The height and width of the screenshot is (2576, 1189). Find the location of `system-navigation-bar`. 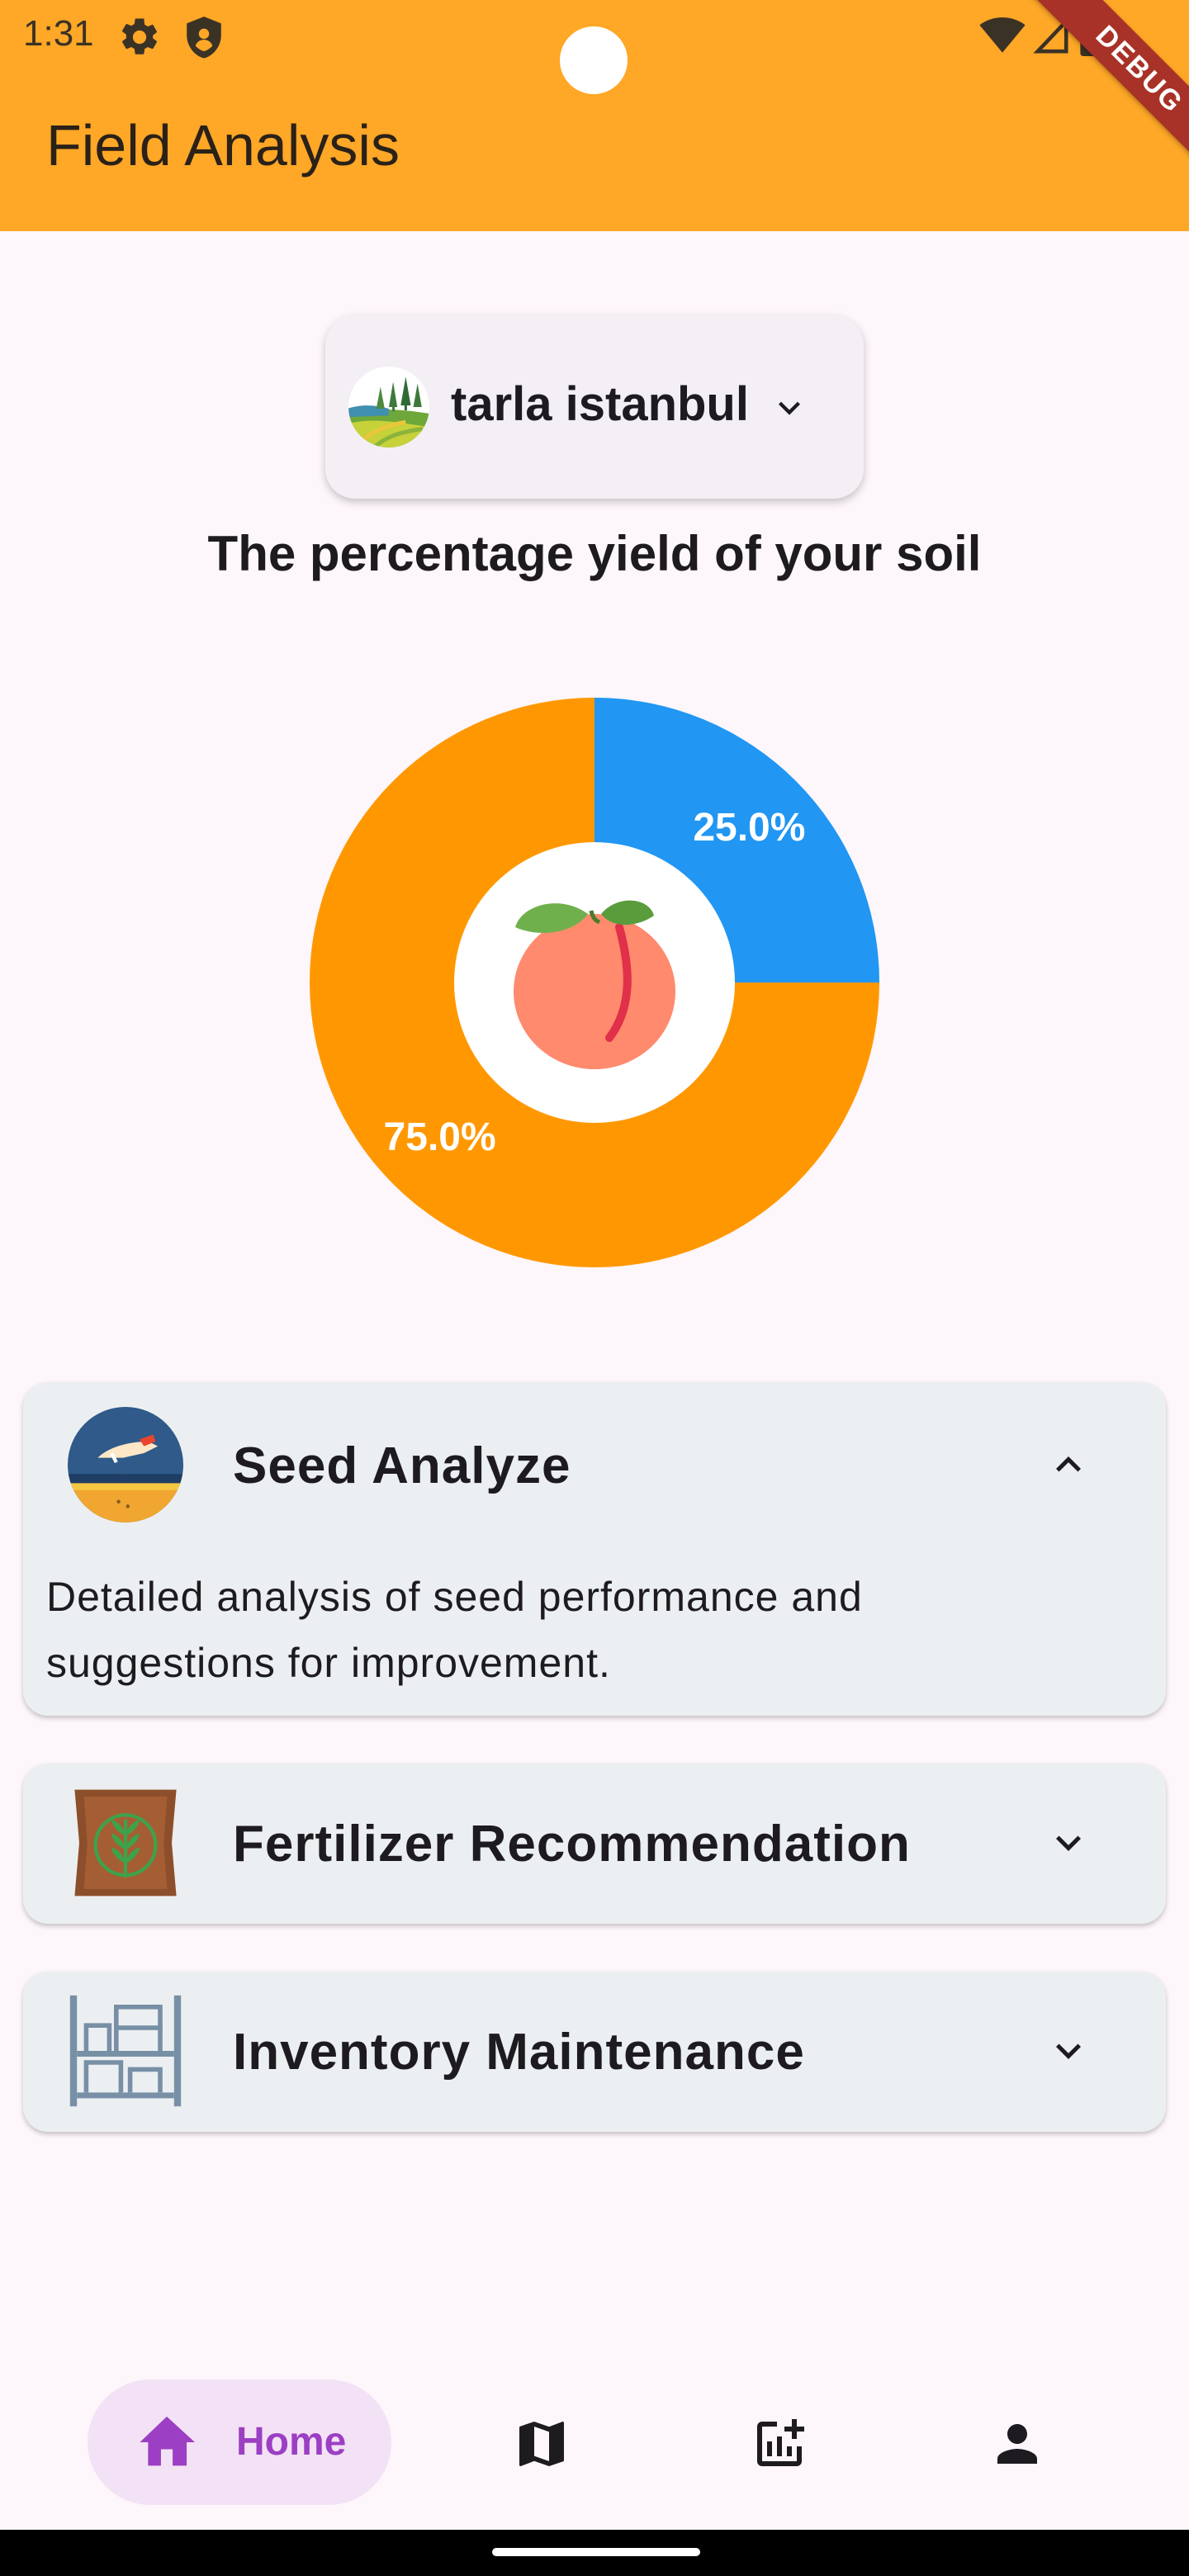

system-navigation-bar is located at coordinates (594, 2553).